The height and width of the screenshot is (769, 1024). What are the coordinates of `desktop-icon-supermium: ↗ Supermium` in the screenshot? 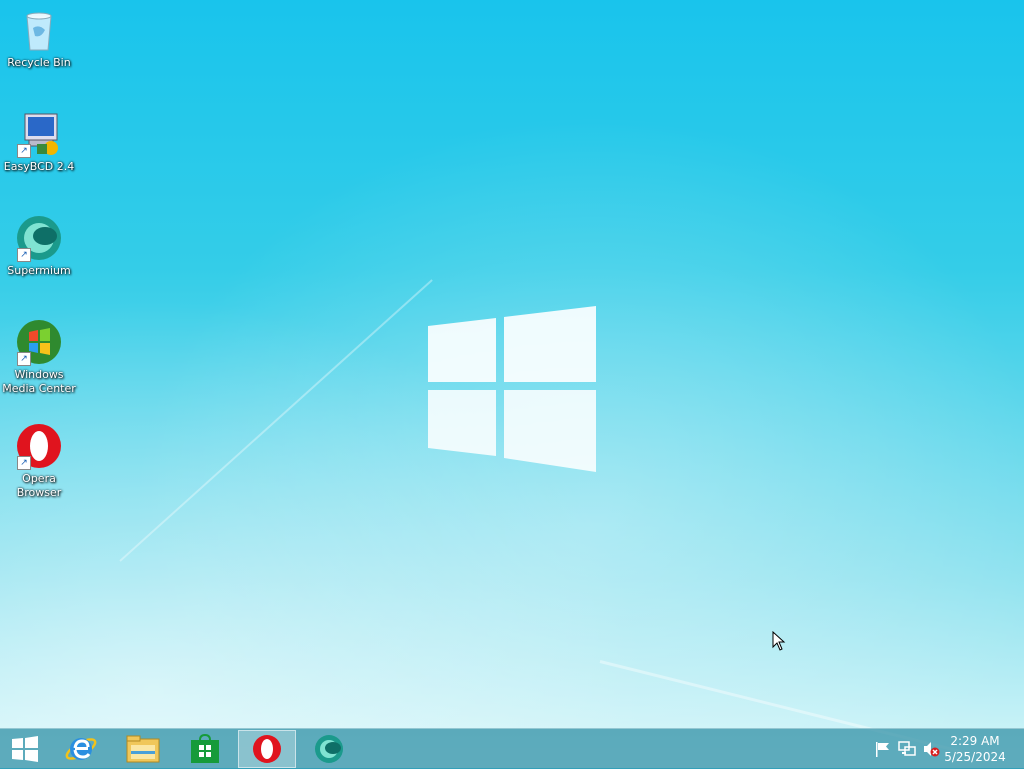 It's located at (39, 246).